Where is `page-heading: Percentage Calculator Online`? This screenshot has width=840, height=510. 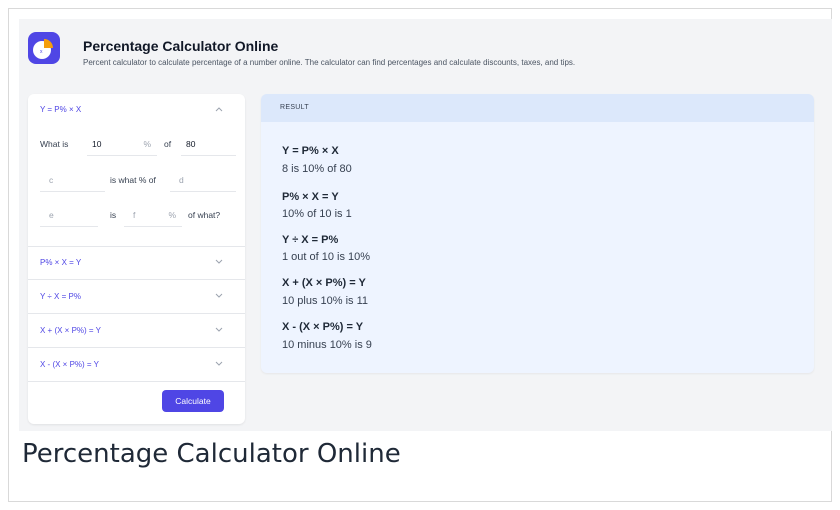
page-heading: Percentage Calculator Online is located at coordinates (211, 454).